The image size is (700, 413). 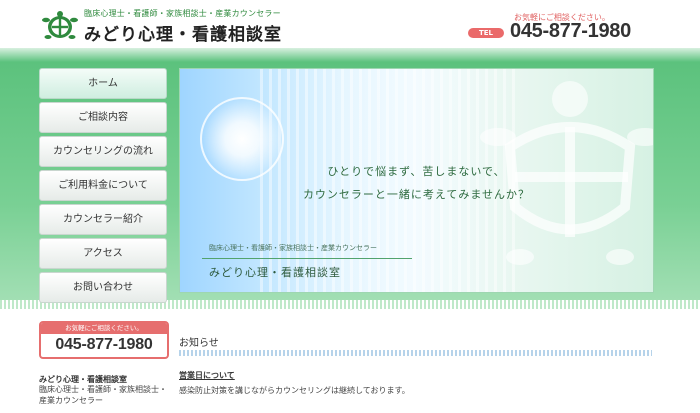 What do you see at coordinates (570, 31) in the screenshot?
I see `header-phone-number: 045-877-1980` at bounding box center [570, 31].